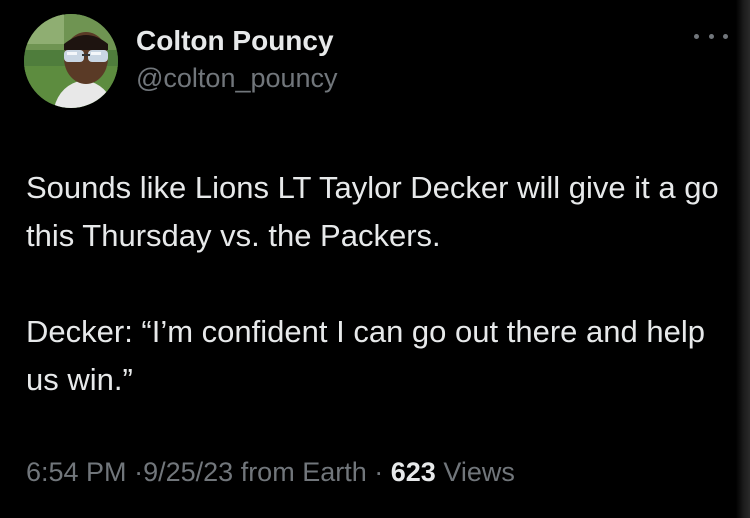 This screenshot has height=518, width=750. I want to click on views-label: Views, so click(479, 472).